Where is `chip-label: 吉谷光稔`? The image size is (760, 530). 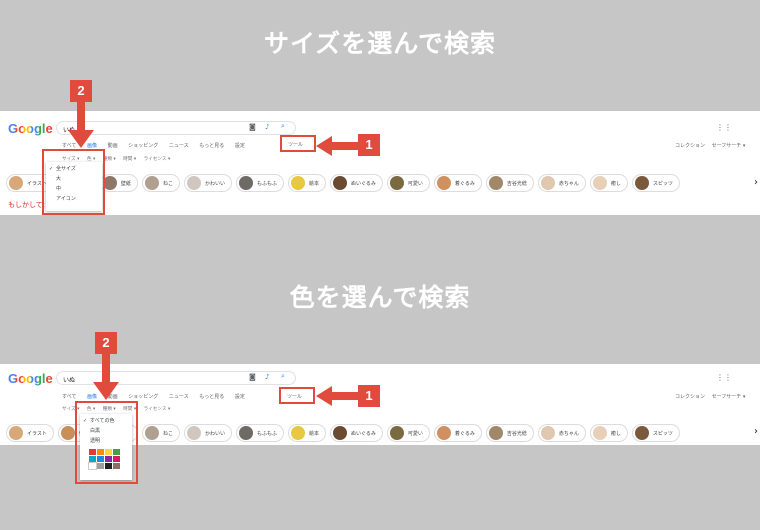
chip-label: 吉谷光稔 is located at coordinates (516, 183).